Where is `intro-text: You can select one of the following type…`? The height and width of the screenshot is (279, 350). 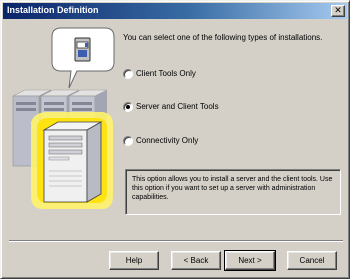 intro-text: You can select one of the following type… is located at coordinates (223, 37).